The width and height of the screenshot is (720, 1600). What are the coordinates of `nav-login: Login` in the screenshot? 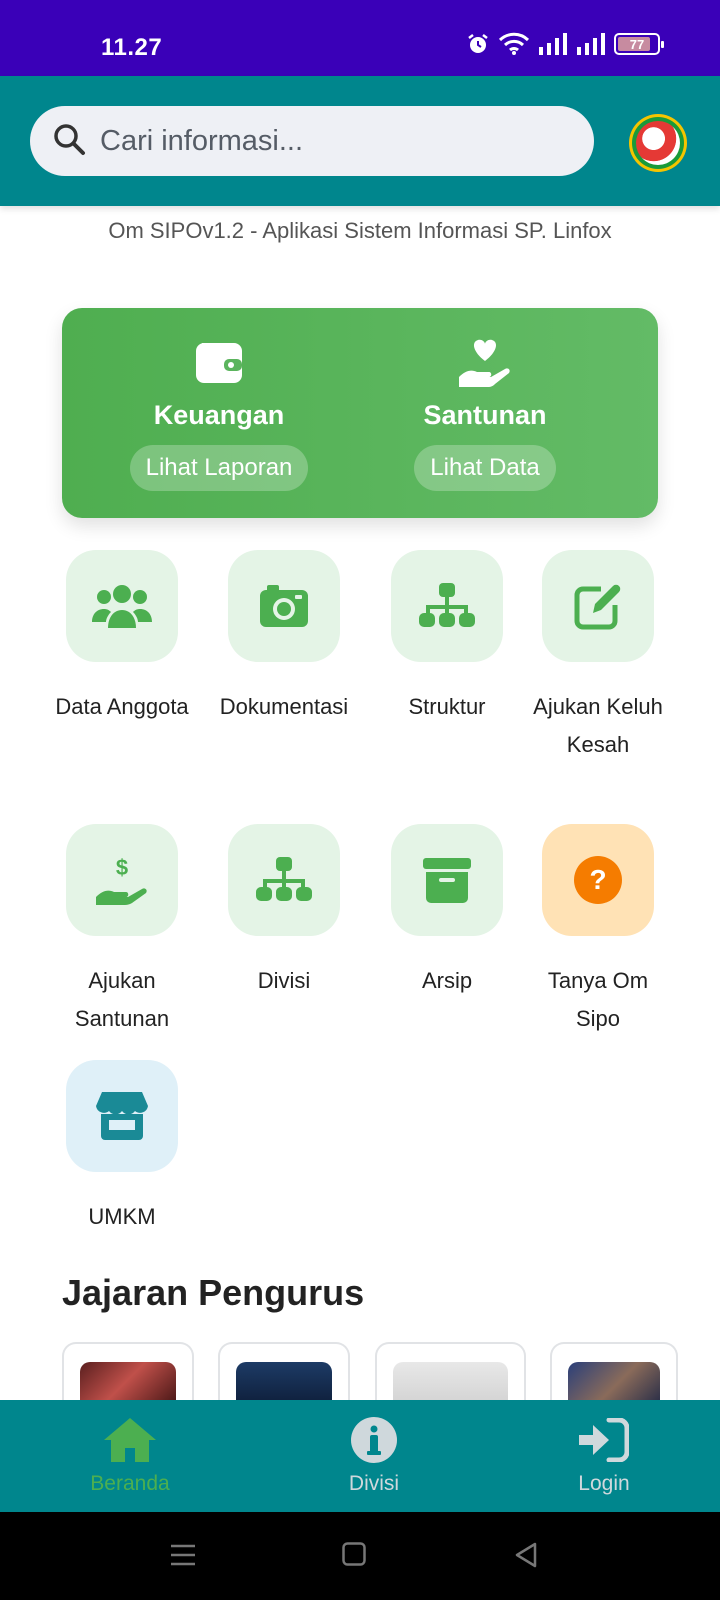 It's located at (604, 1455).